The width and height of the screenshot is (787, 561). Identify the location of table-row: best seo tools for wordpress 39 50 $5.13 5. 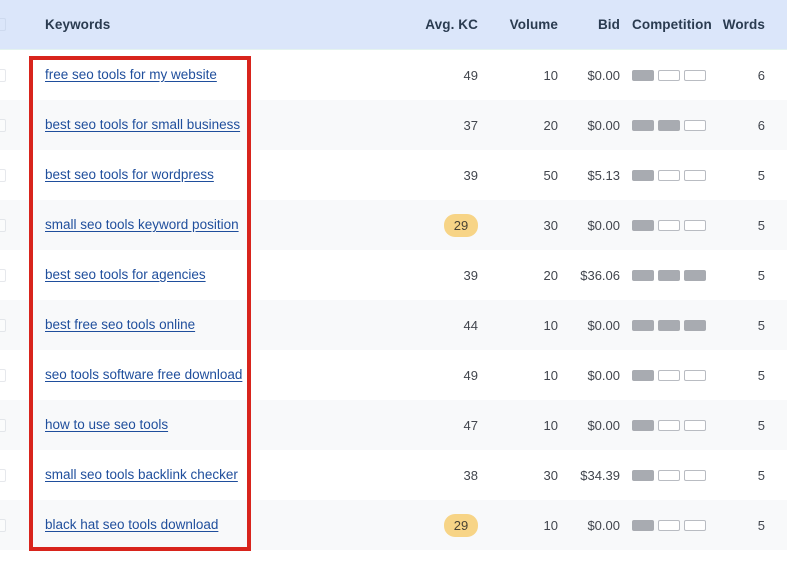
(393, 175).